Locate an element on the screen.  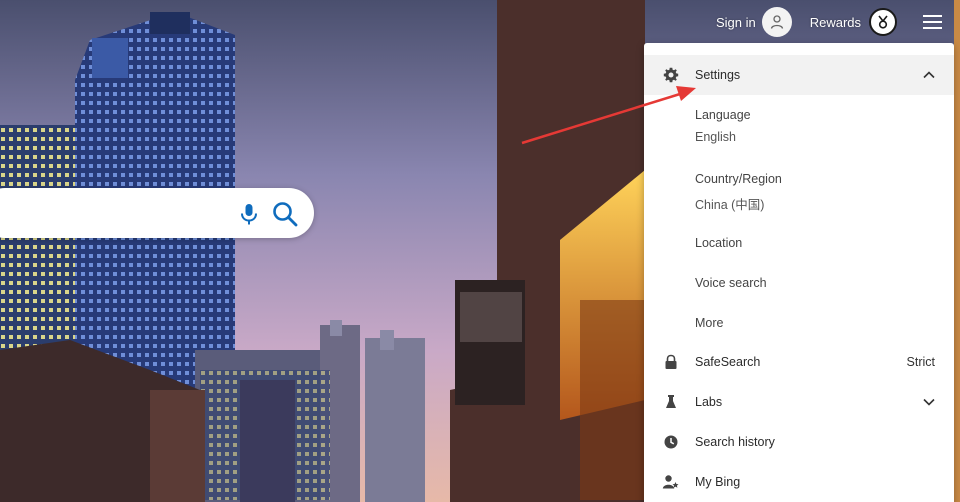
country-region-label: Country/Region is located at coordinates (738, 179).